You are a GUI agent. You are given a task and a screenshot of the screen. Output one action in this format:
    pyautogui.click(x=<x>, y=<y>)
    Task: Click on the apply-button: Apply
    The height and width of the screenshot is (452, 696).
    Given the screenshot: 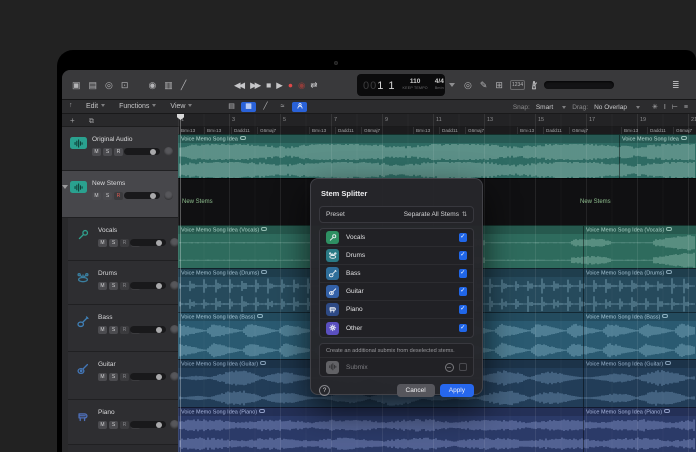 What is the action you would take?
    pyautogui.click(x=456, y=390)
    